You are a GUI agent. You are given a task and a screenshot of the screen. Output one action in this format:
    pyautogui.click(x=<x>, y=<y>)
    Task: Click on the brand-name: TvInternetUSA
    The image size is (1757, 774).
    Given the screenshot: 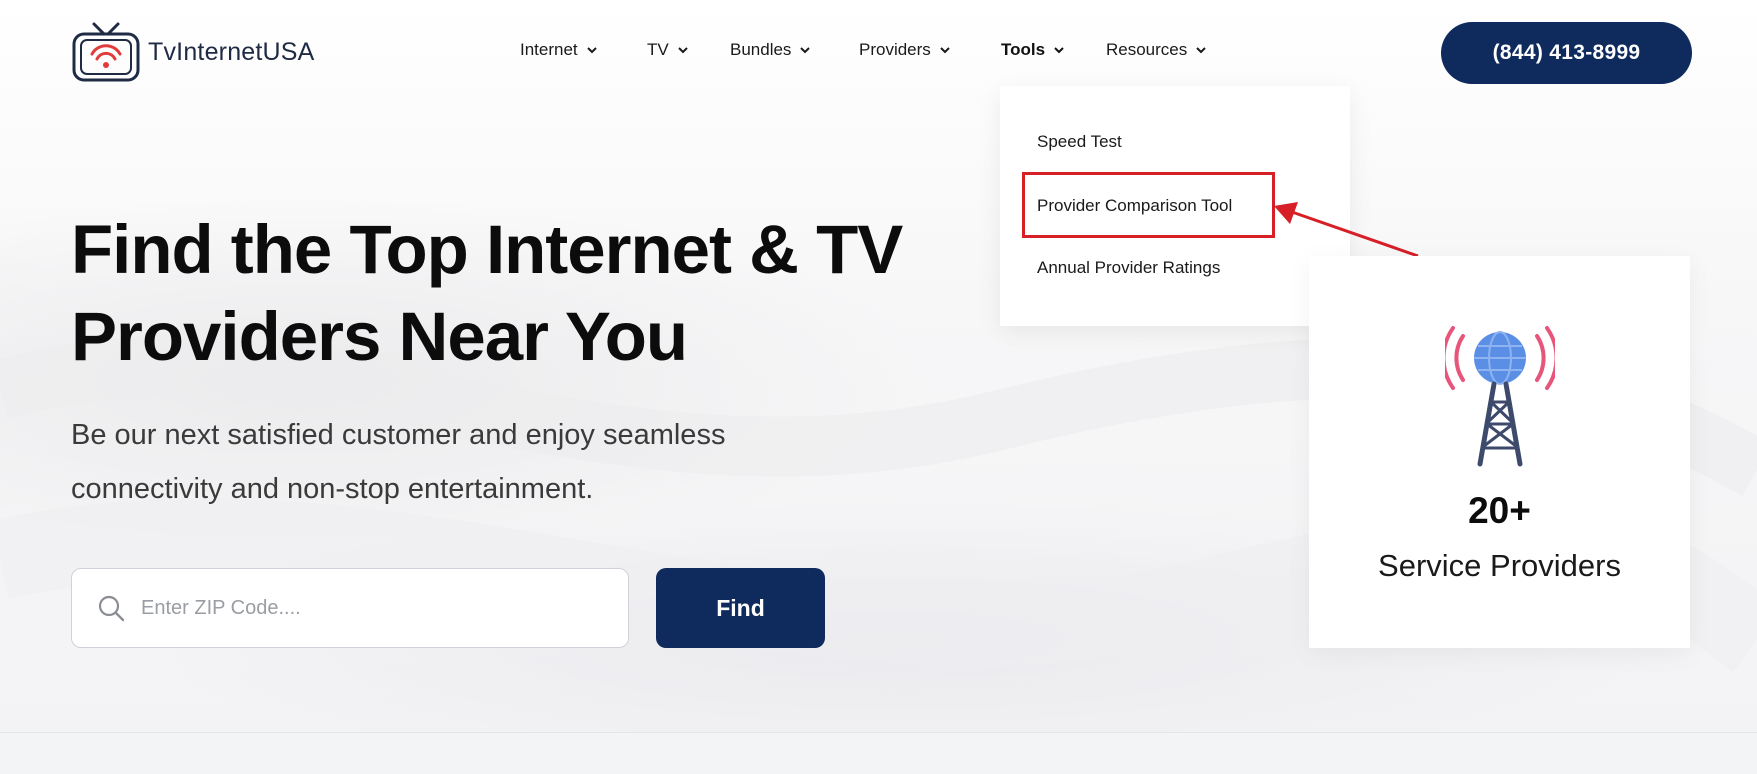 What is the action you would take?
    pyautogui.click(x=231, y=51)
    